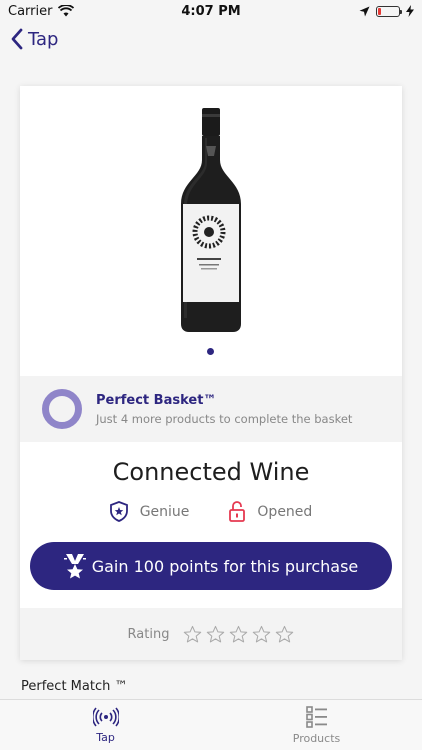  I want to click on tab-tap: Tap, so click(105, 725).